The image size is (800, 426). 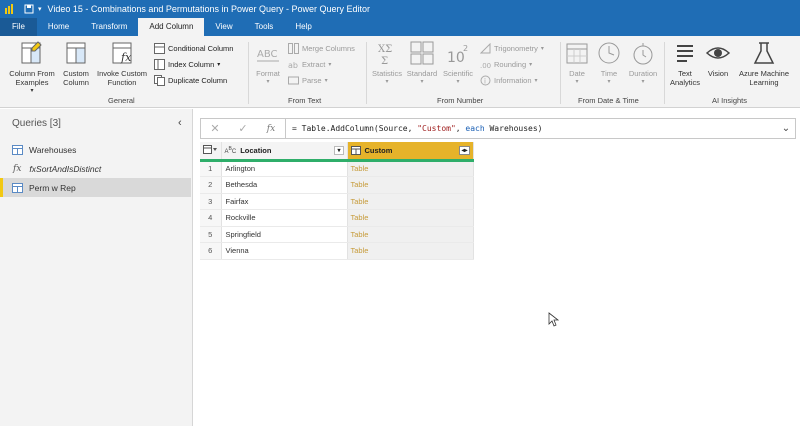 What do you see at coordinates (17, 168) in the screenshot?
I see `function-icon: fx` at bounding box center [17, 168].